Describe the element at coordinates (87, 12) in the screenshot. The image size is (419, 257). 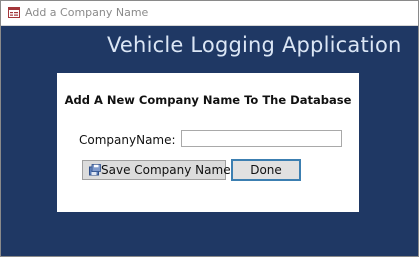
I see `window-title: Add a Company Name` at that location.